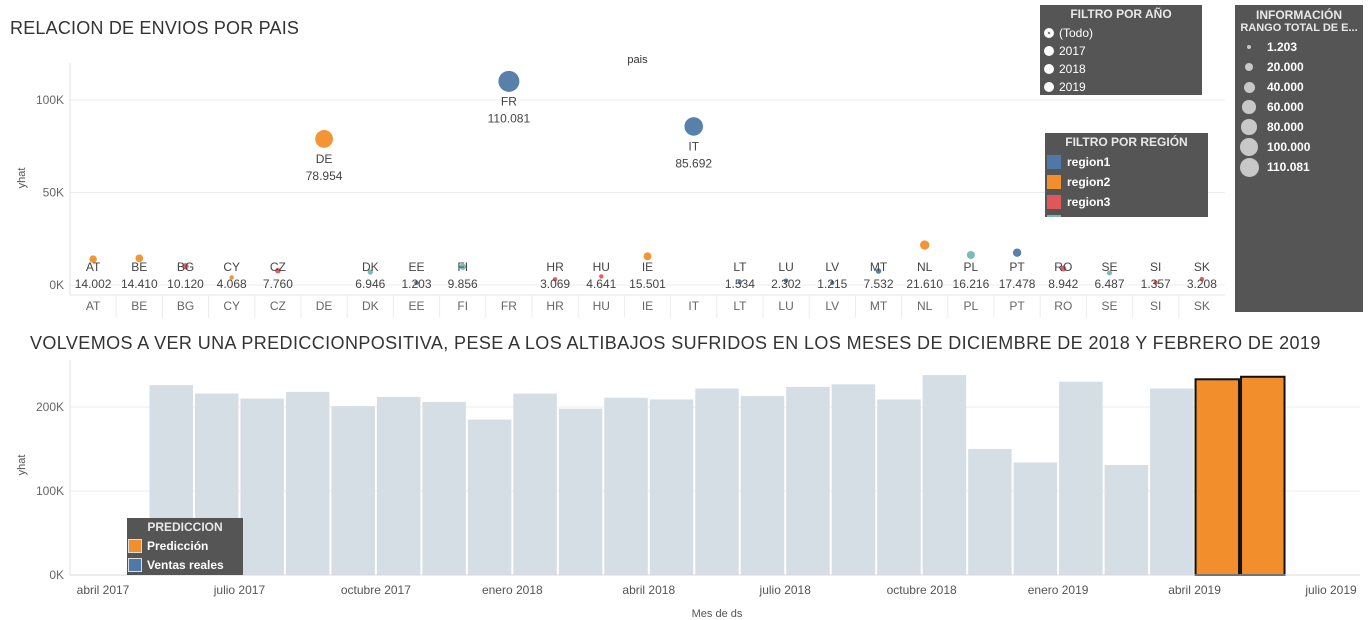 The image size is (1368, 620). Describe the element at coordinates (1299, 47) in the screenshot. I see `size-legend-item: 1.203` at that location.